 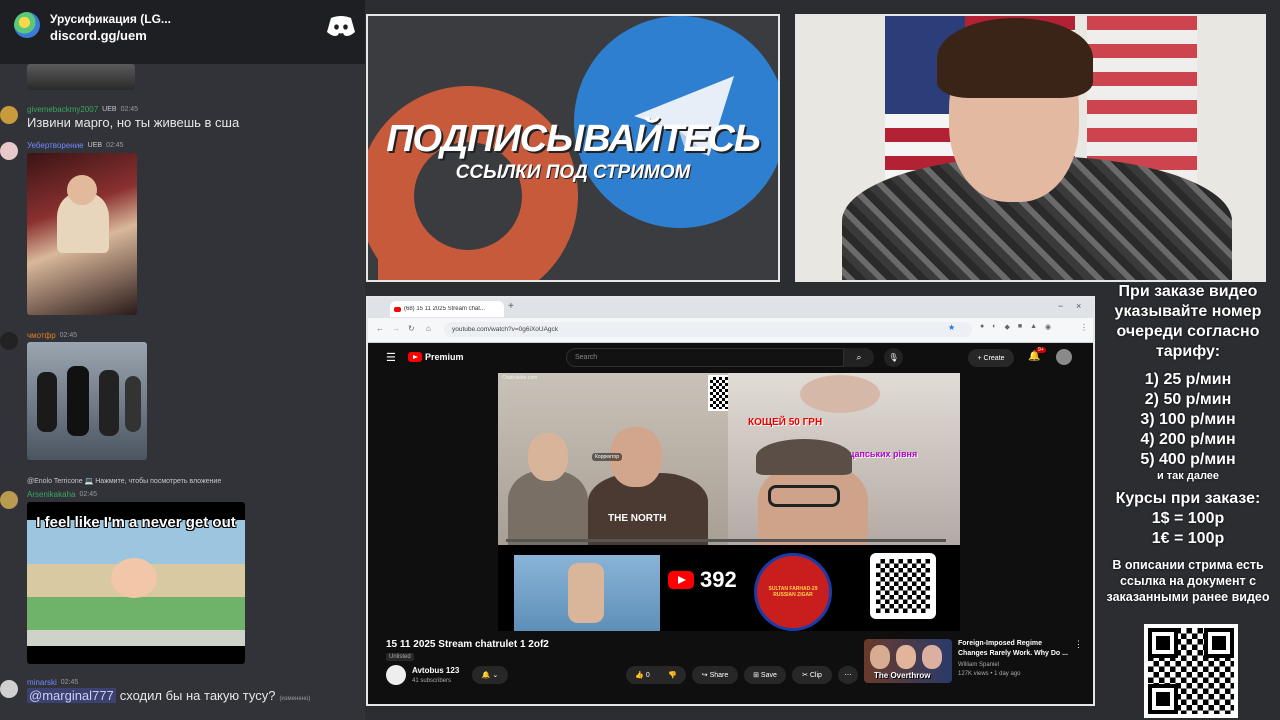 I want to click on youtube-logo: Premium, so click(x=436, y=357).